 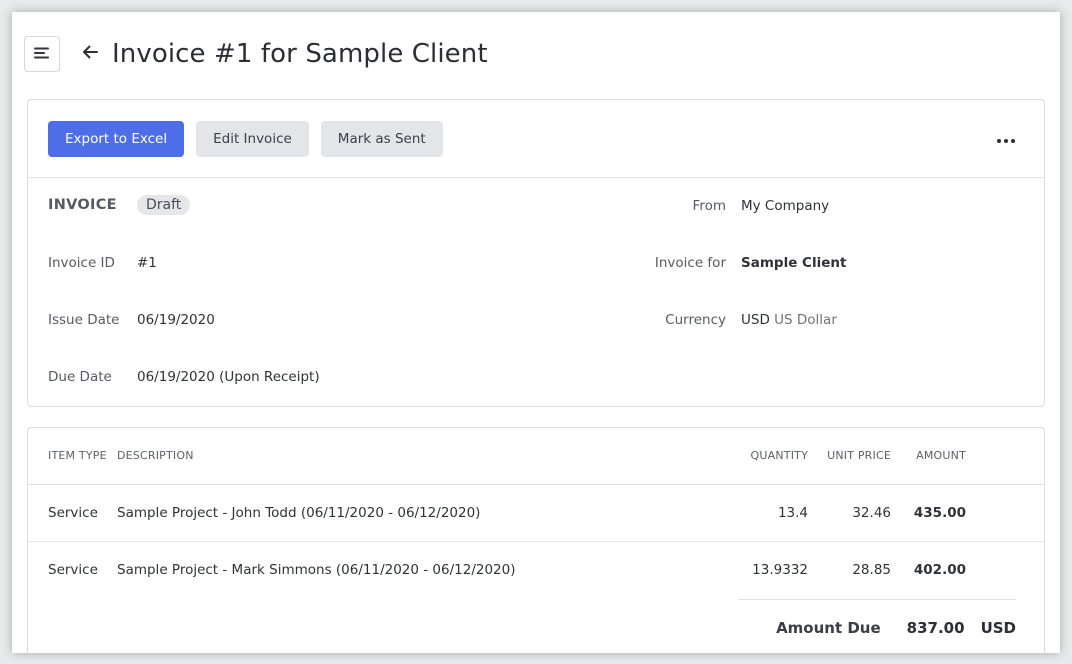 I want to click on column-amount: AMOUNT, so click(x=928, y=456).